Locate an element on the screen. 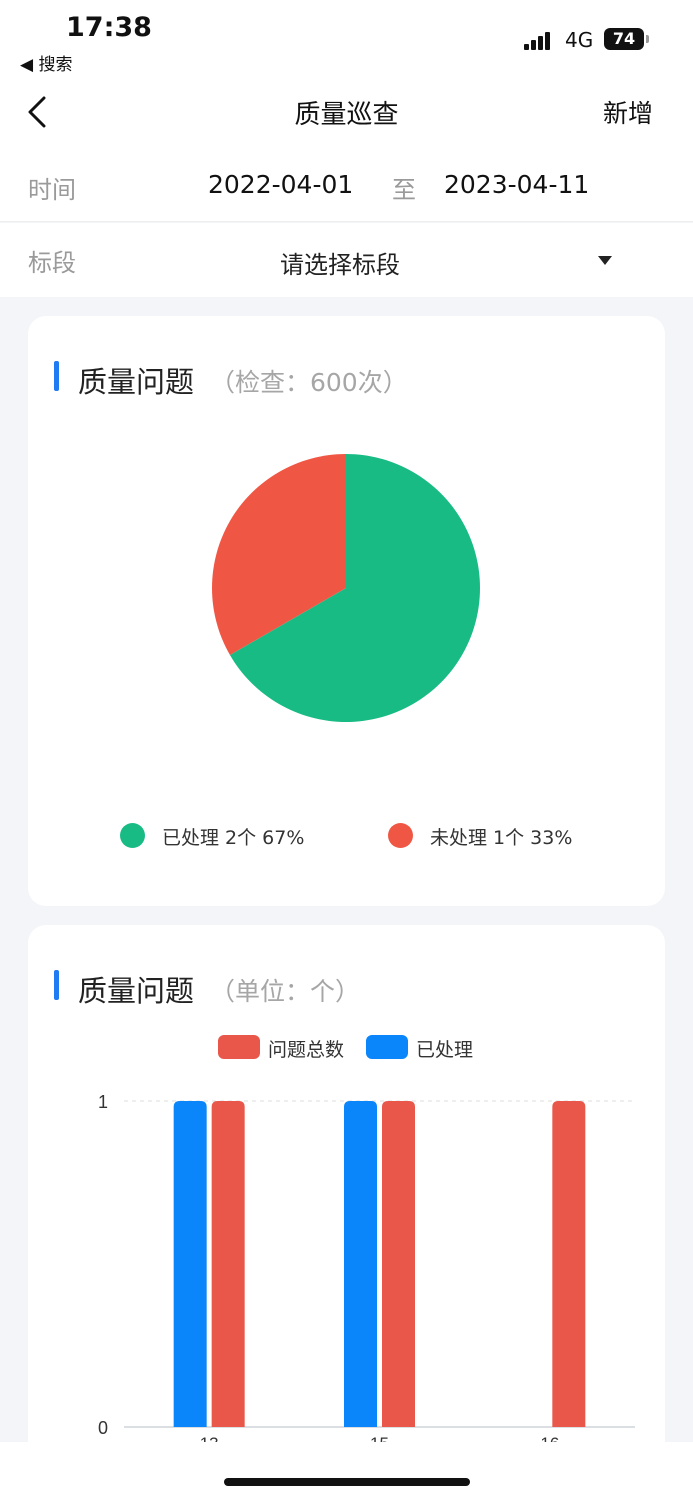 The image size is (693, 1500). legend-label: 已处理 2个 67% is located at coordinates (233, 838).